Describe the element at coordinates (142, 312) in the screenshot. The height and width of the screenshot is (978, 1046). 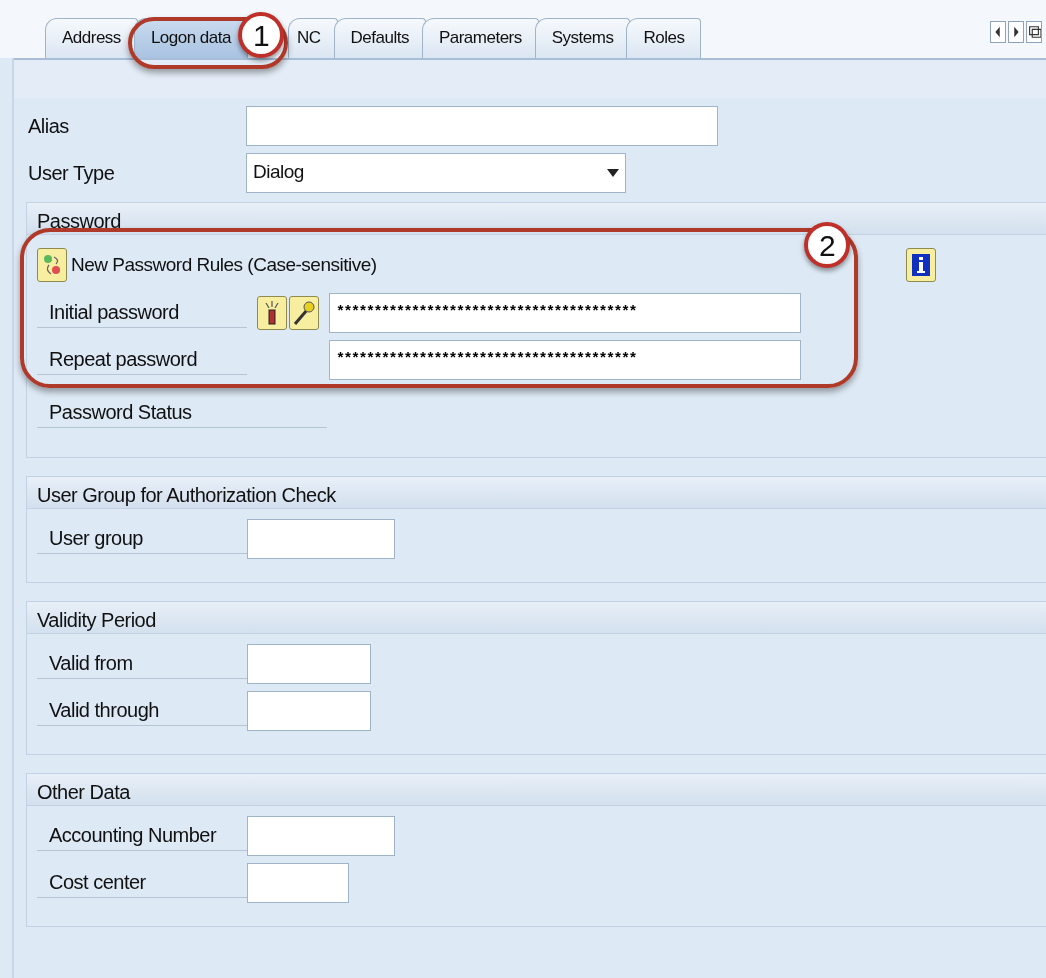
I see `field-label: Initial password` at that location.